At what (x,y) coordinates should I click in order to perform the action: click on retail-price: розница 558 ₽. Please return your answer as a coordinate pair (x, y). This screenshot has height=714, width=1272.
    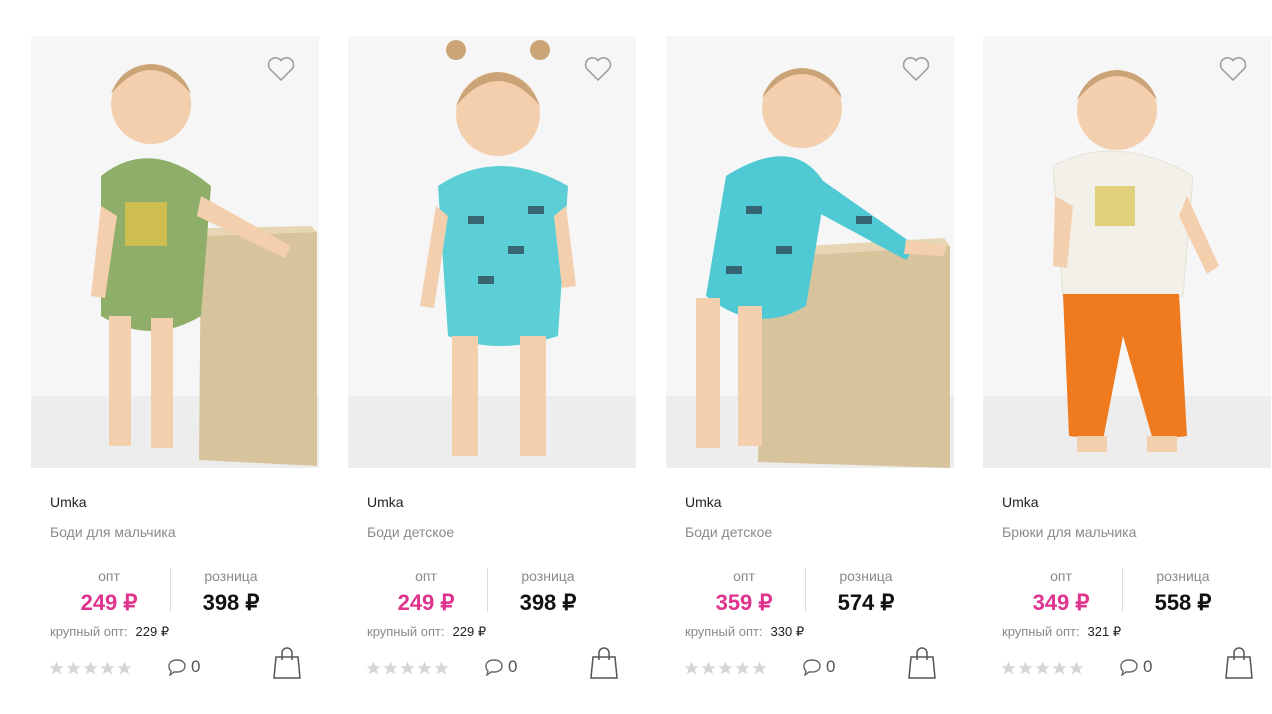
    Looking at the image, I should click on (1183, 592).